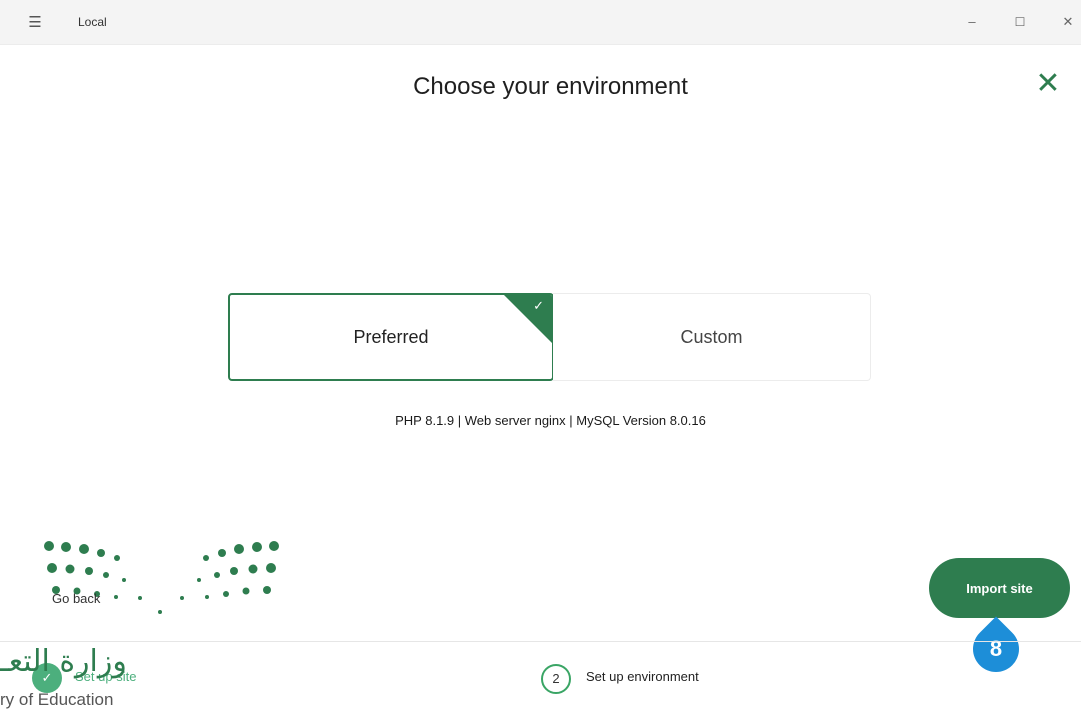 The image size is (1081, 710). Describe the element at coordinates (1068, 22) in the screenshot. I see `window-close-button: ✕` at that location.